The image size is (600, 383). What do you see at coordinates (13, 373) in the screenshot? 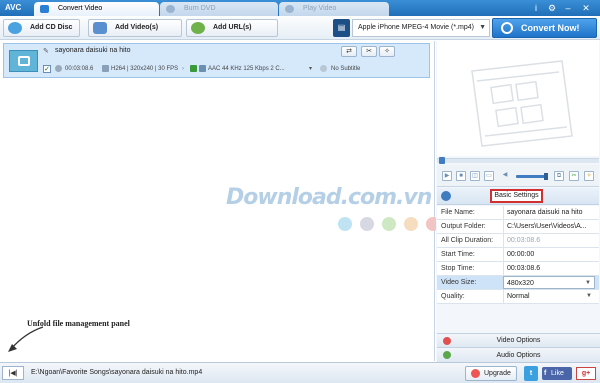
I see `unfold-panel-button: |◀|` at bounding box center [13, 373].